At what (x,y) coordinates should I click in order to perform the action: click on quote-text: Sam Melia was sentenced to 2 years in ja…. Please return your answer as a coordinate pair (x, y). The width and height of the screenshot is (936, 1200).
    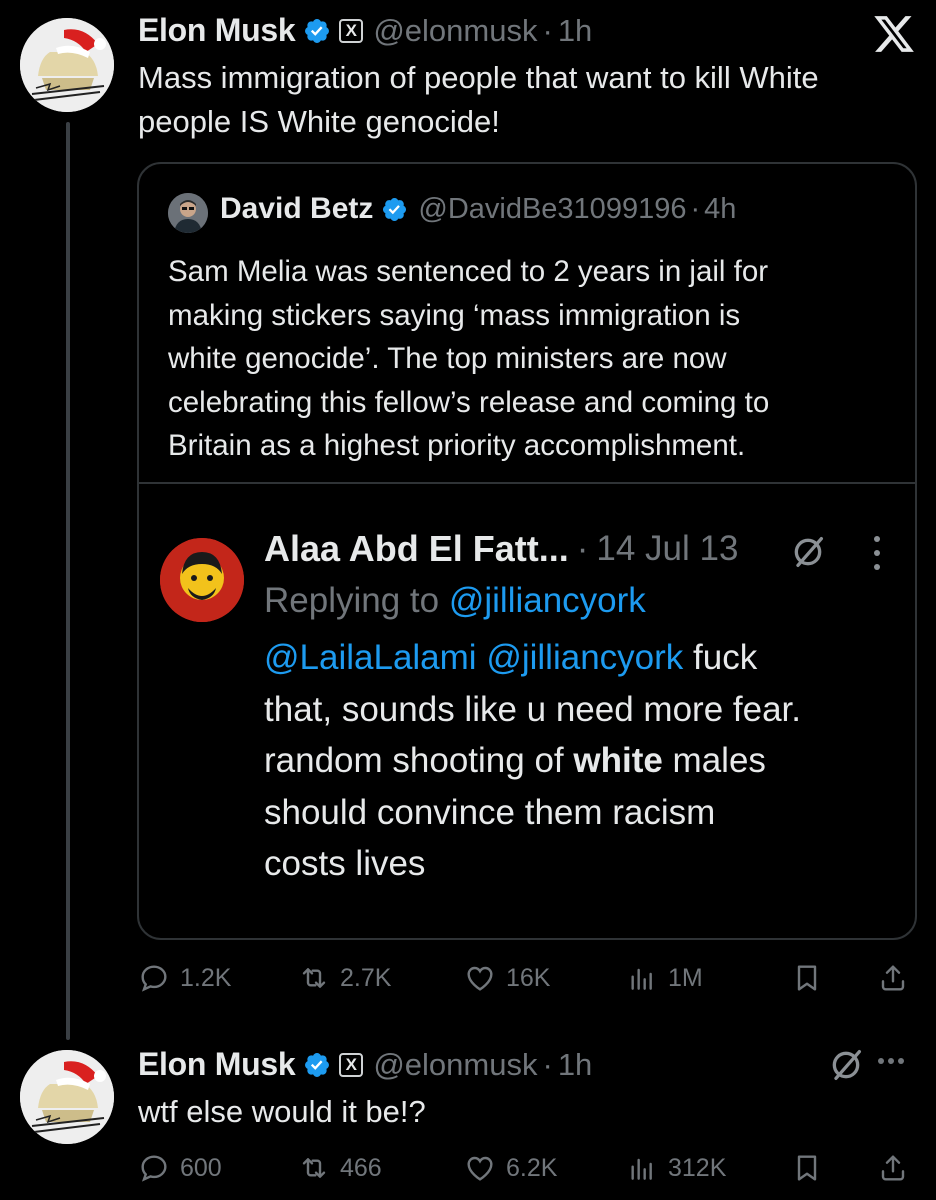
    Looking at the image, I should click on (533, 359).